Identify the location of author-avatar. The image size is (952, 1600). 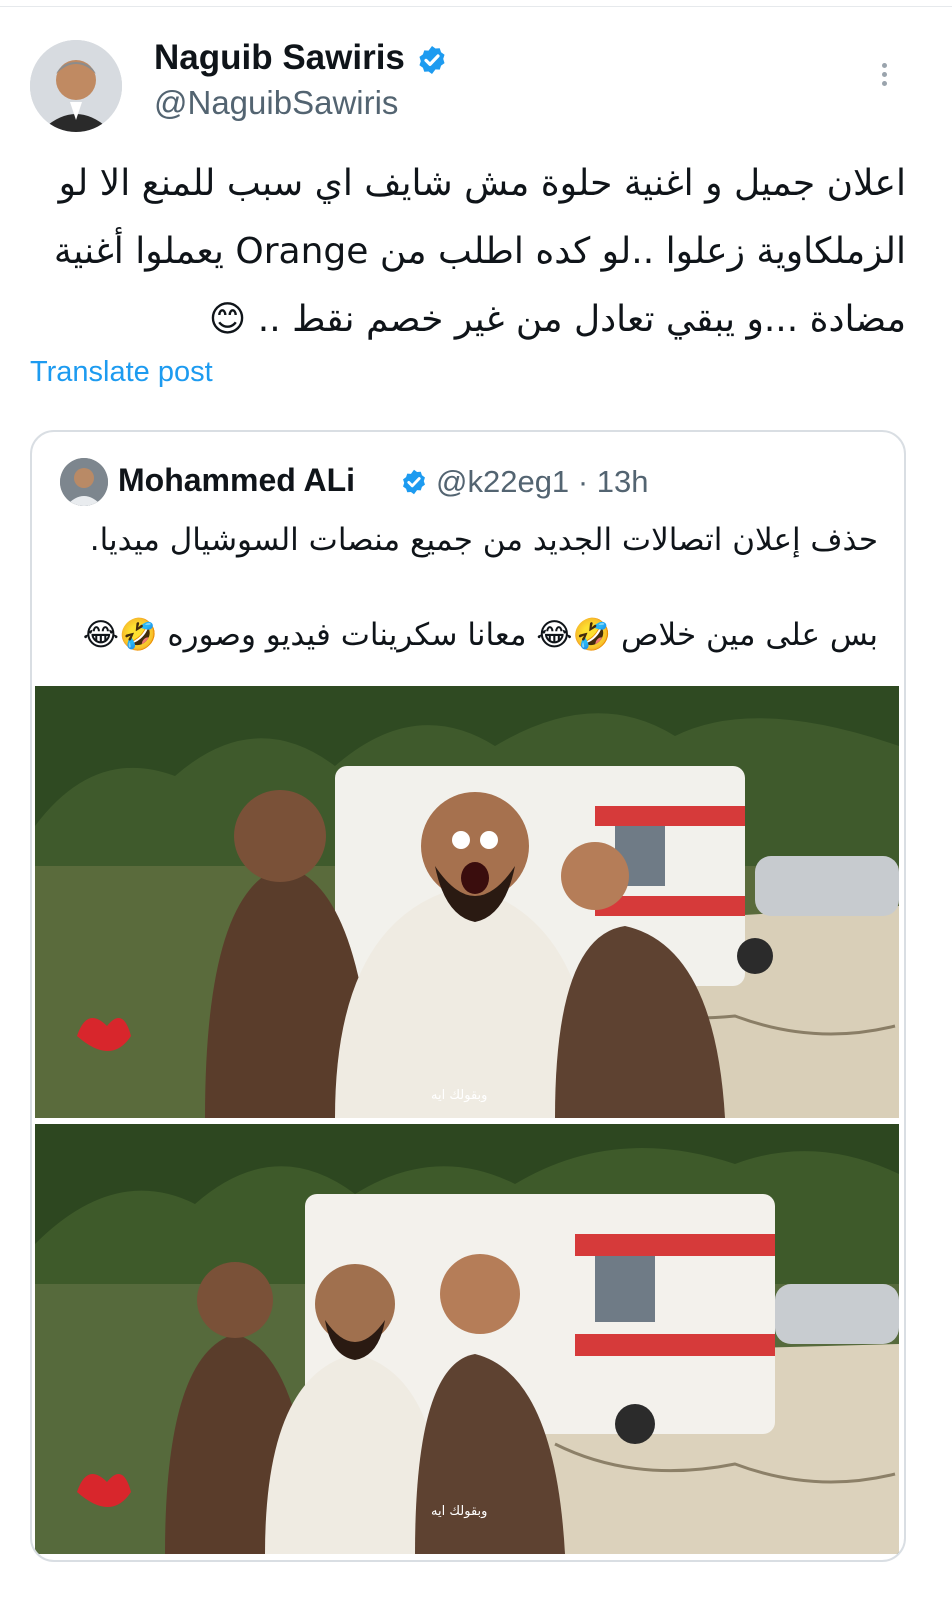
(76, 86).